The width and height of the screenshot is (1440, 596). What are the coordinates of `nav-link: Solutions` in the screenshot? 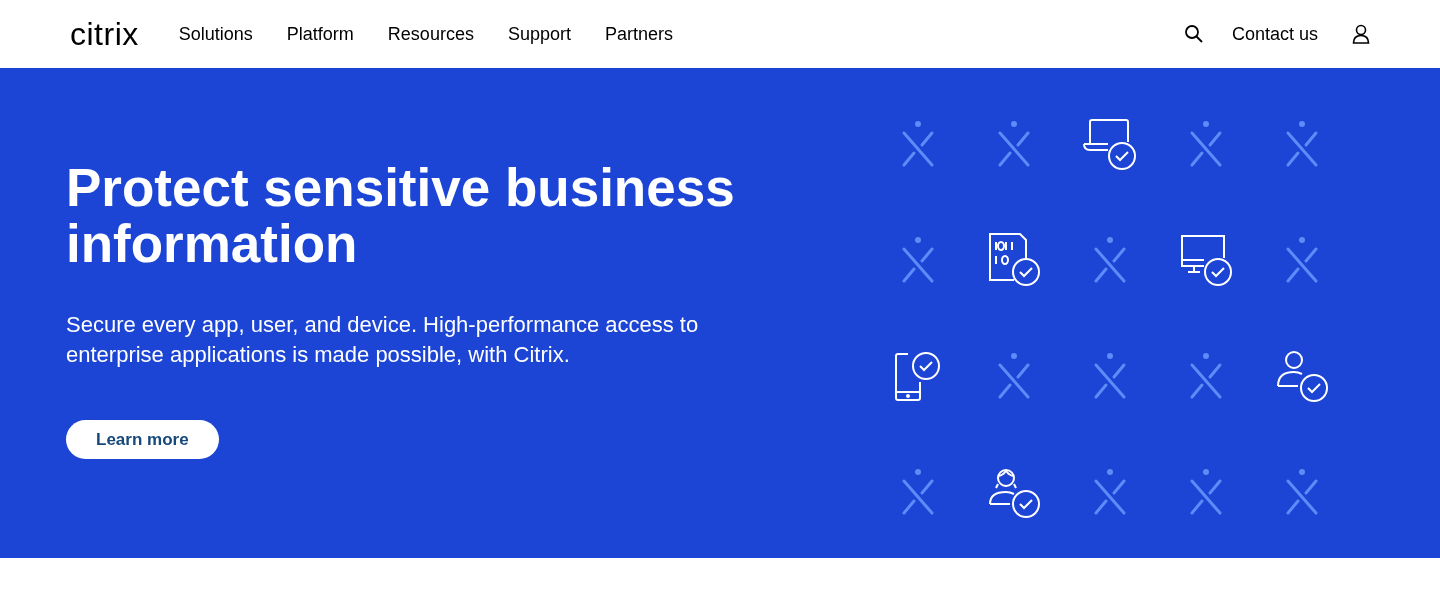 It's located at (215, 34).